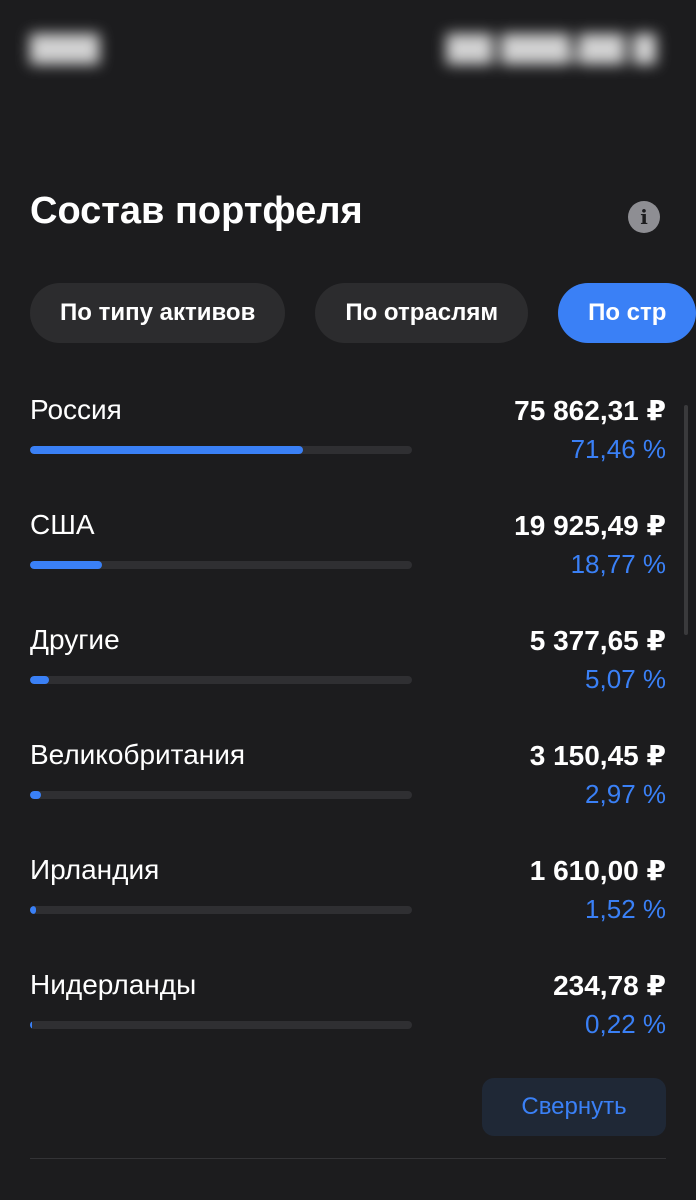  I want to click on info-icon: i, so click(644, 217).